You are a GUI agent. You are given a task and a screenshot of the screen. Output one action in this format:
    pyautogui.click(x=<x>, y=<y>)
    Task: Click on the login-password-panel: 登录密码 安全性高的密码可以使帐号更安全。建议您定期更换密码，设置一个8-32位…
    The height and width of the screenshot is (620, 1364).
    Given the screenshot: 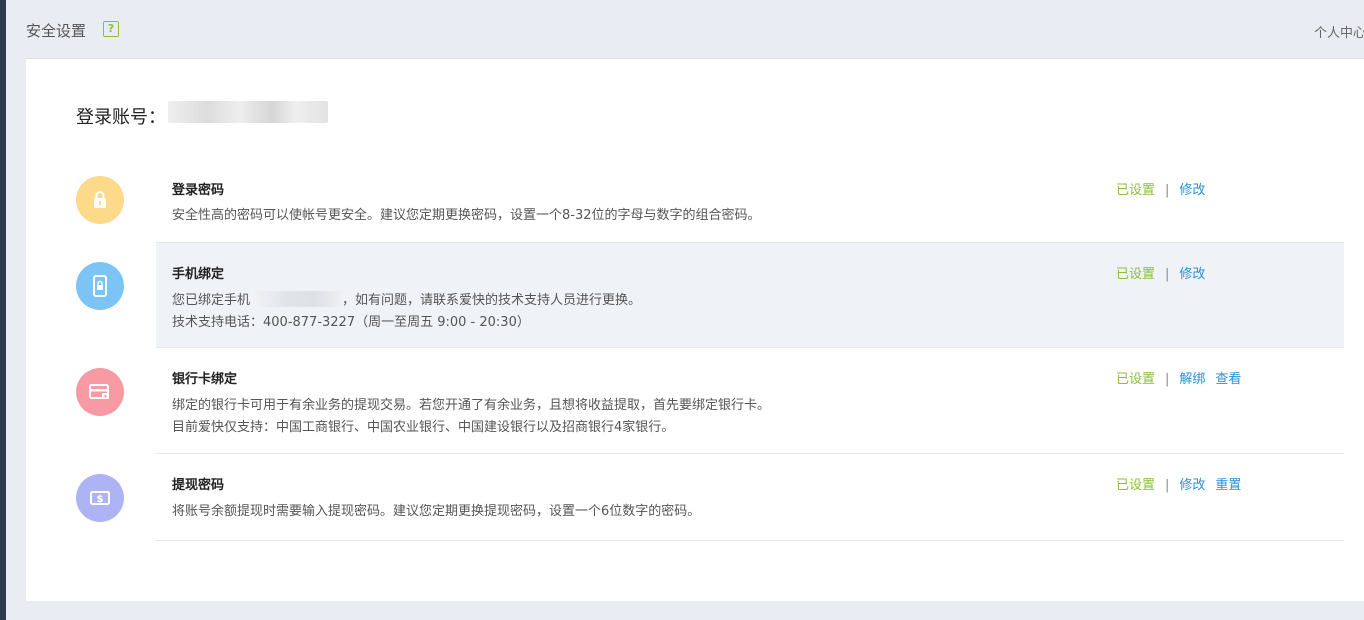 What is the action you would take?
    pyautogui.click(x=750, y=200)
    